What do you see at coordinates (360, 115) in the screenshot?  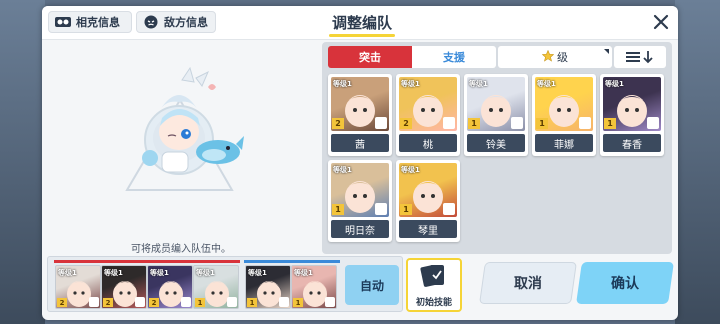 I see `roster-card: 等级1 2 茜` at bounding box center [360, 115].